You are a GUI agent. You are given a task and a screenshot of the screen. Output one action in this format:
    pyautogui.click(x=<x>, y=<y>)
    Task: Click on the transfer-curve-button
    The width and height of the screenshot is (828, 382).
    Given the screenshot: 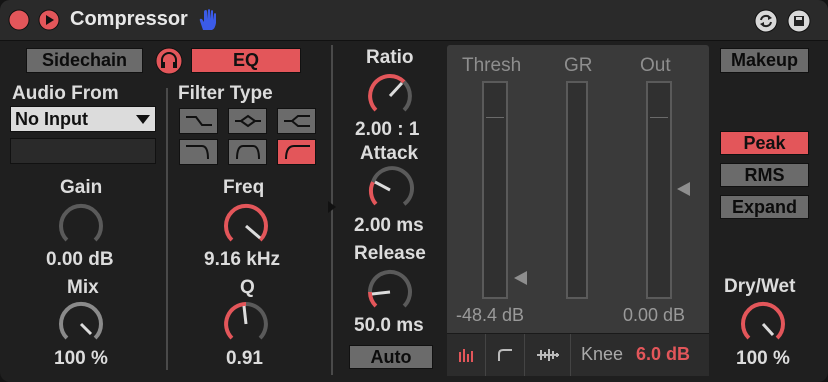 What is the action you would take?
    pyautogui.click(x=505, y=355)
    